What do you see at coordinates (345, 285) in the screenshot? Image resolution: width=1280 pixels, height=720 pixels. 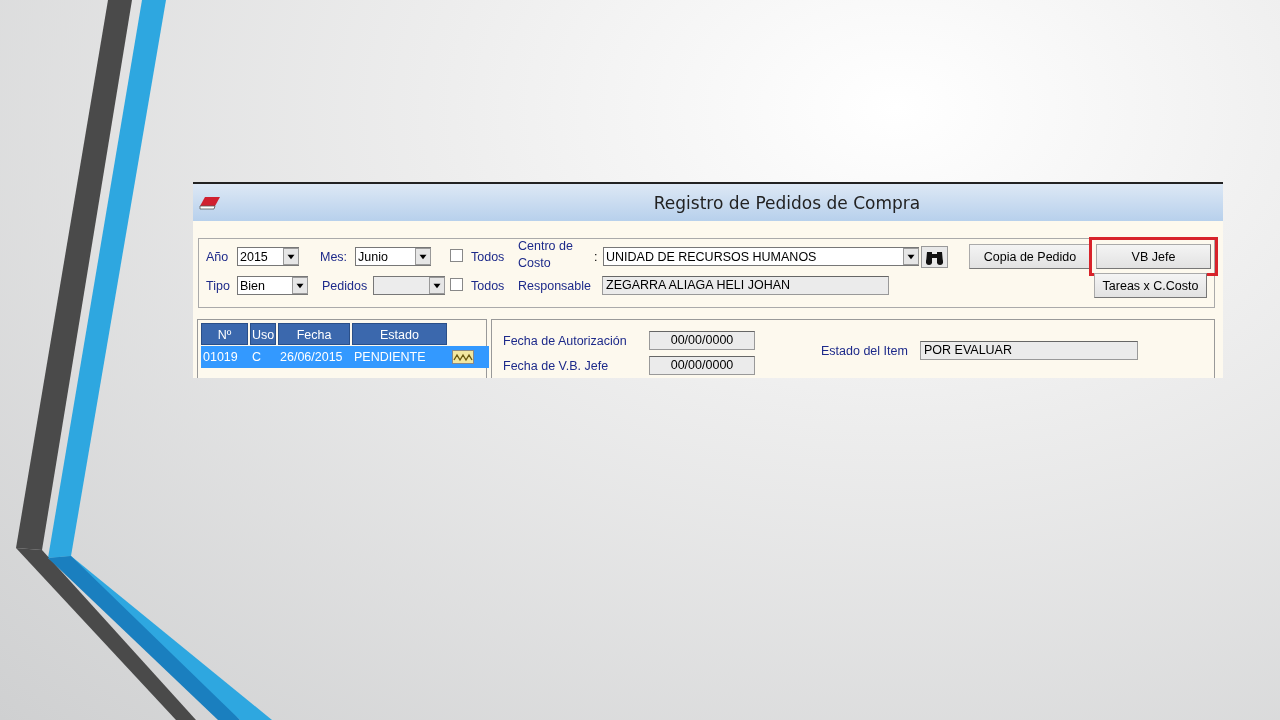 I see `field-label: Pedidos` at bounding box center [345, 285].